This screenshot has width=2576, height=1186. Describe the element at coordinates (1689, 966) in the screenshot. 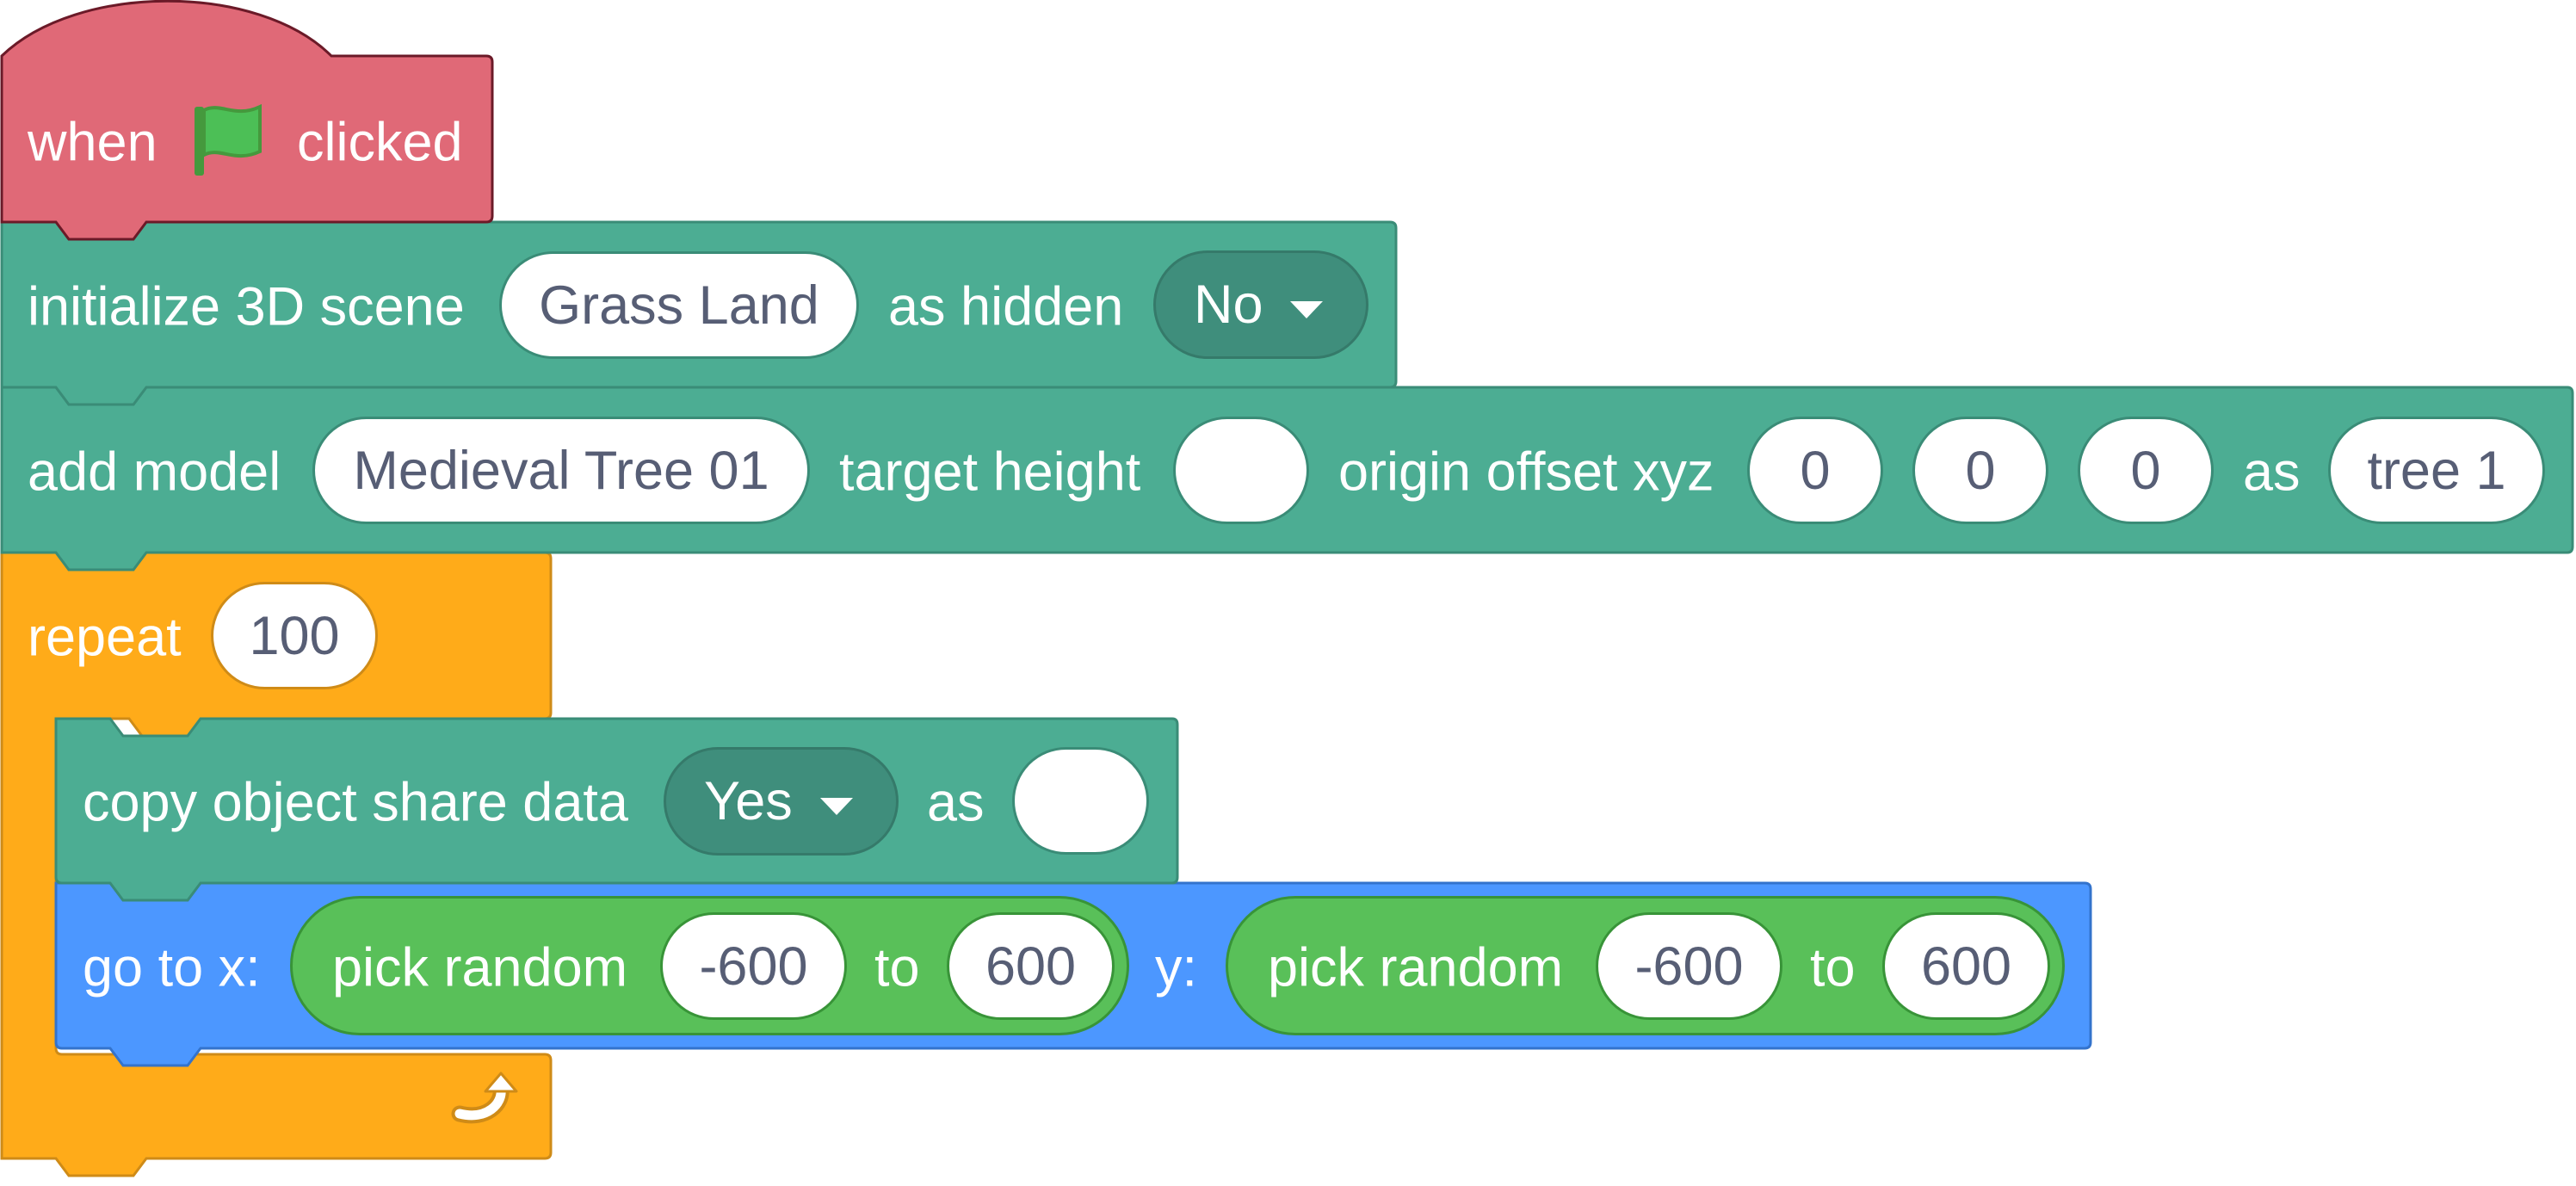

I see `random-y-from-input: -600` at that location.